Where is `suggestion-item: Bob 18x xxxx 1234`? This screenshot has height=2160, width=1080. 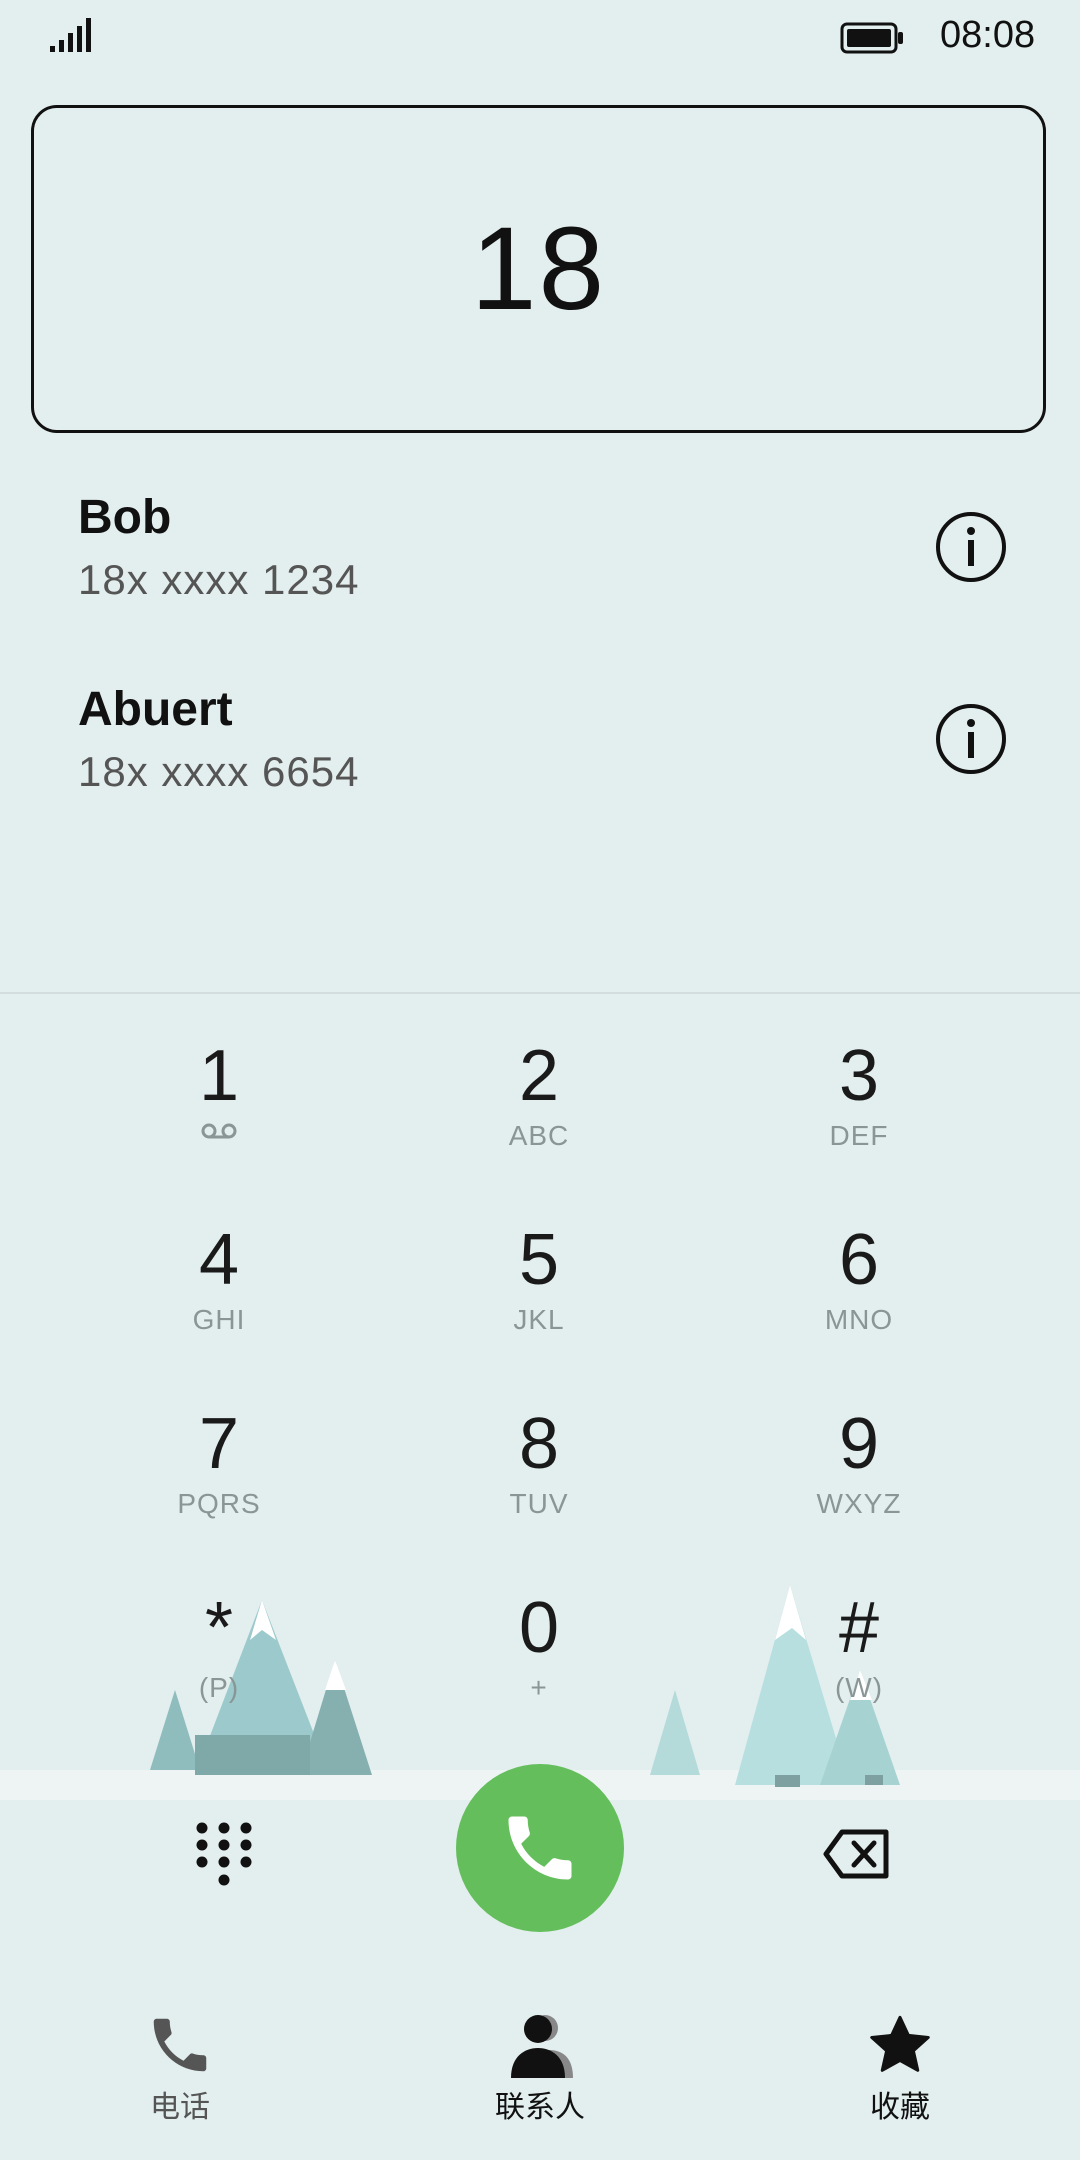
suggestion-item: Bob 18x xxxx 1234 is located at coordinates (543, 560).